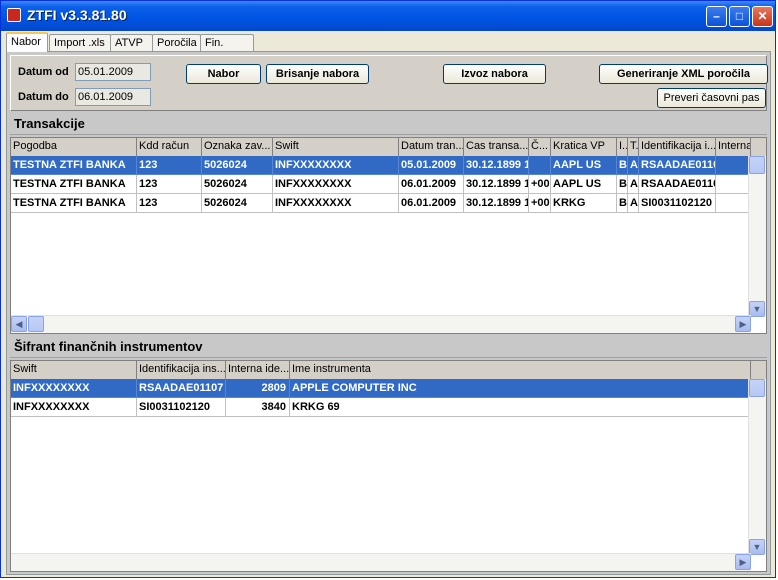 The width and height of the screenshot is (778, 580). Describe the element at coordinates (520, 388) in the screenshot. I see `cell-ime: APPLE COMPUTER INC` at that location.